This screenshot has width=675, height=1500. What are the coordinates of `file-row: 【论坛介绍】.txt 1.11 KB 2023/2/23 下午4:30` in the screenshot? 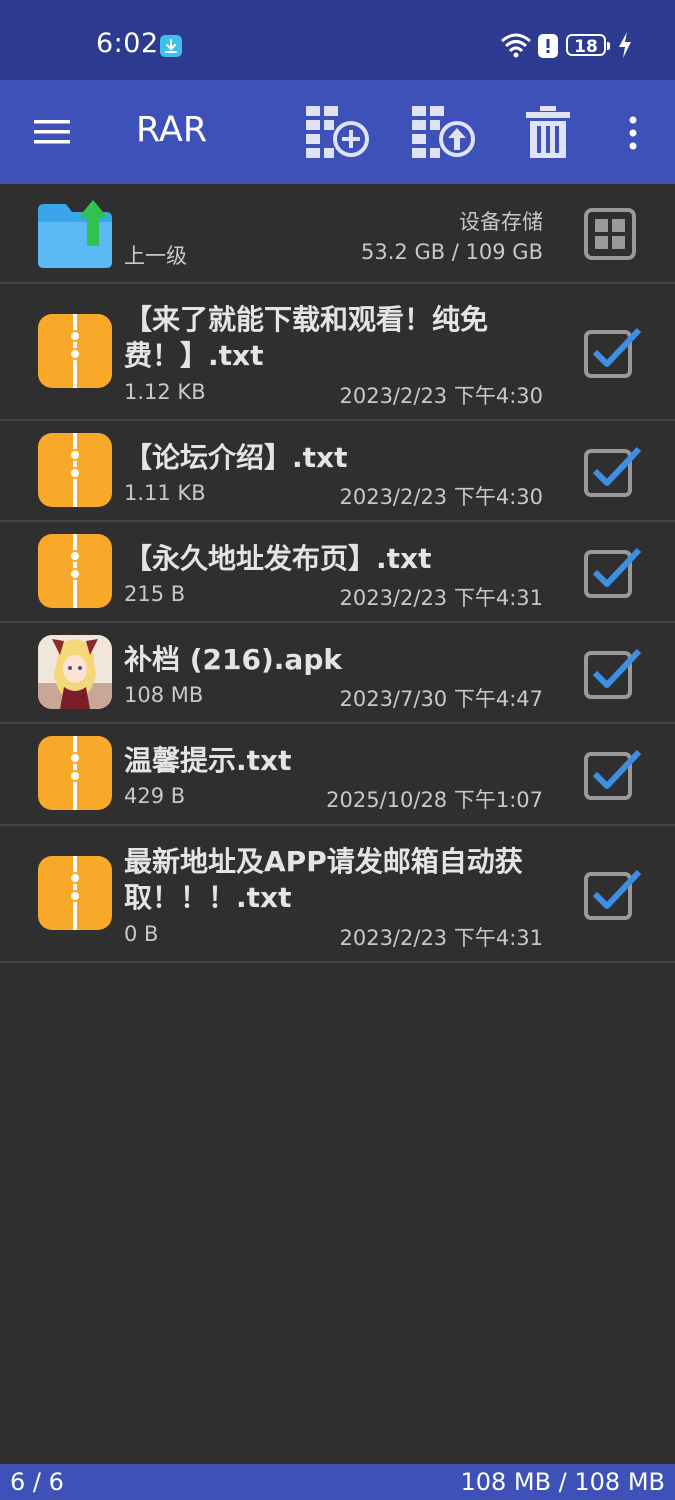 It's located at (337, 471).